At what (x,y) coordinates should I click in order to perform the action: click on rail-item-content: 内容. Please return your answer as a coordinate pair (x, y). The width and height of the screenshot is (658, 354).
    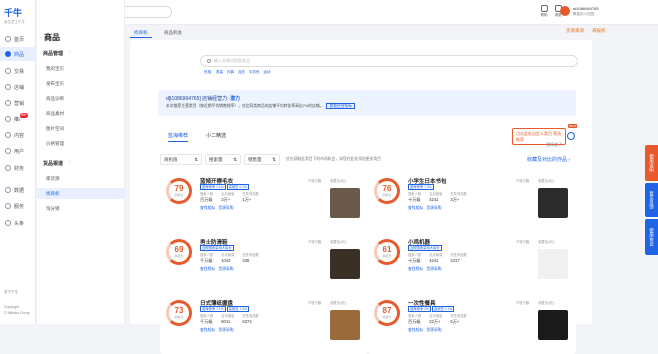
    Looking at the image, I should click on (18, 135).